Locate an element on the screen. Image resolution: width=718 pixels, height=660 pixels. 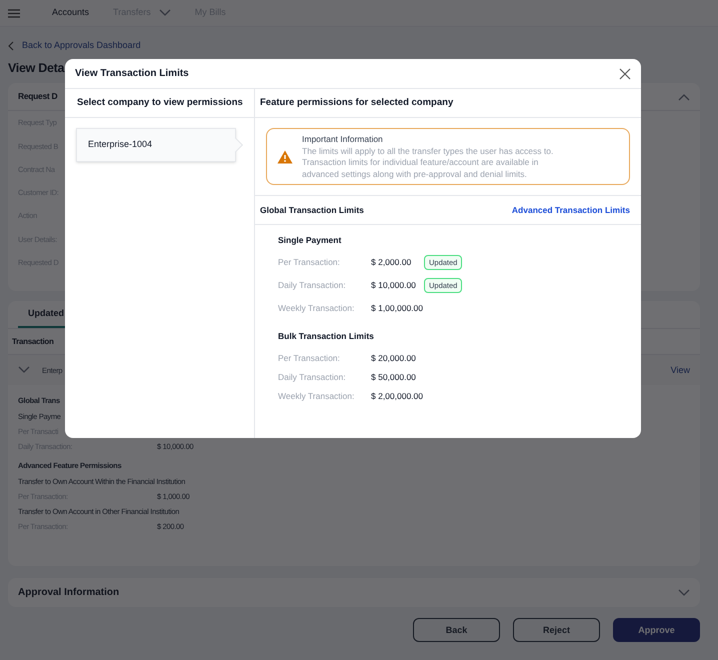
menu-icon is located at coordinates (14, 13).